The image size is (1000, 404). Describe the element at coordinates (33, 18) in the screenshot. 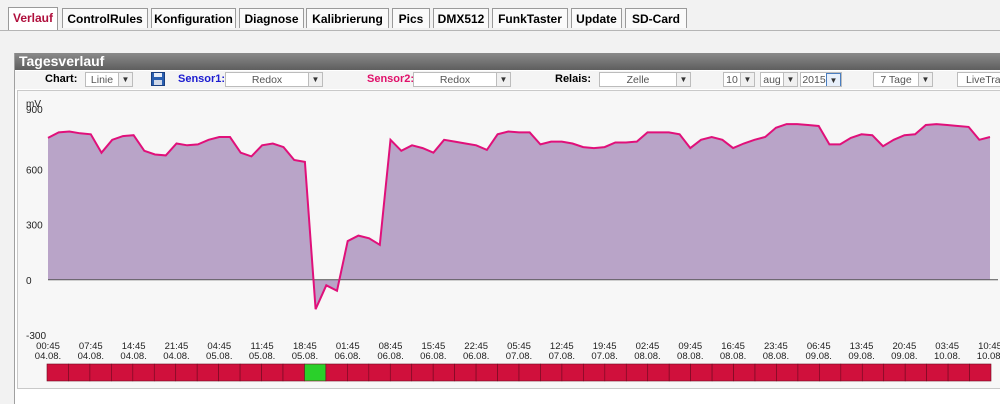

I see `tab-verlauf: Verlauf` at that location.